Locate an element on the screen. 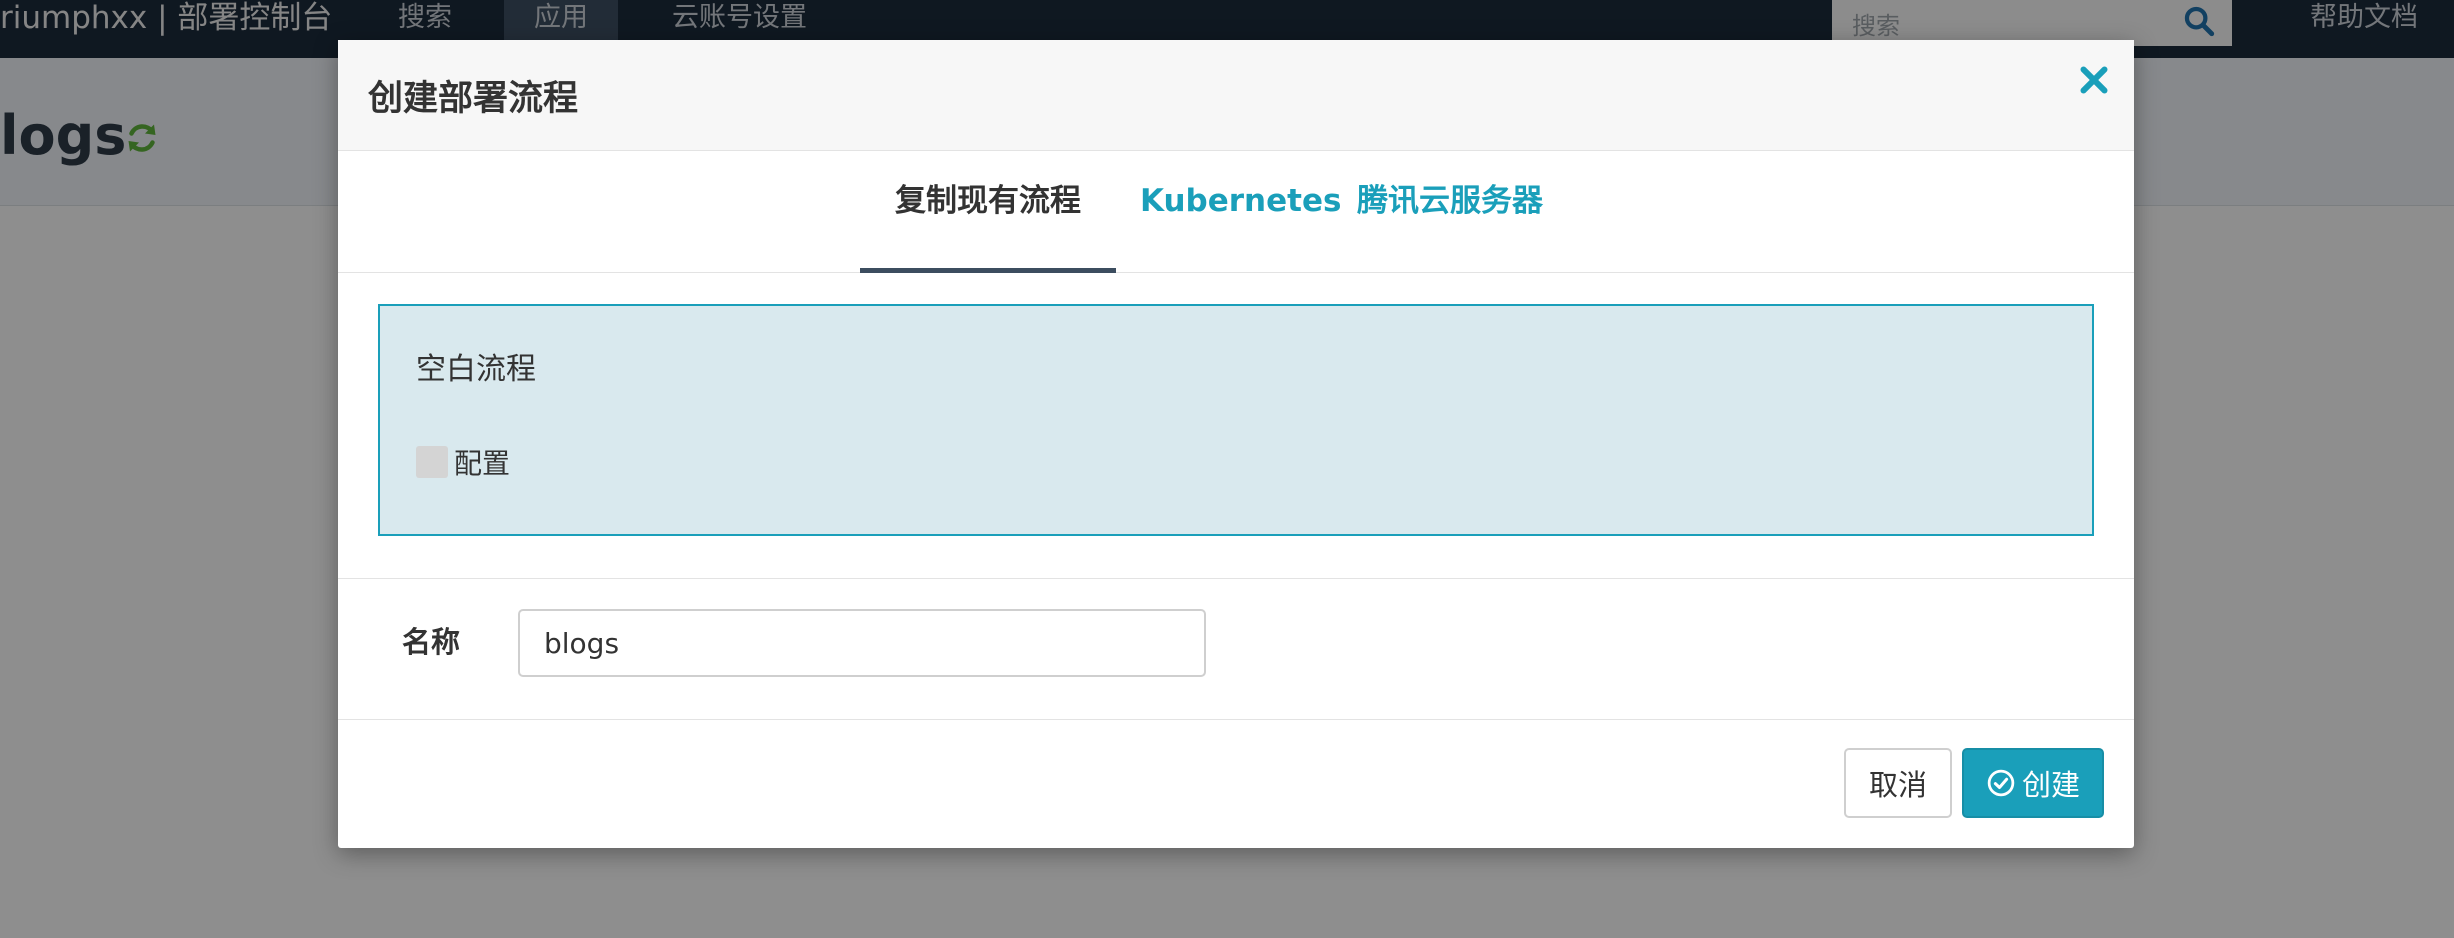 The image size is (2454, 938). template-tabs: 复制现有流程 Kubernetes 腾讯云服务器 is located at coordinates (1236, 212).